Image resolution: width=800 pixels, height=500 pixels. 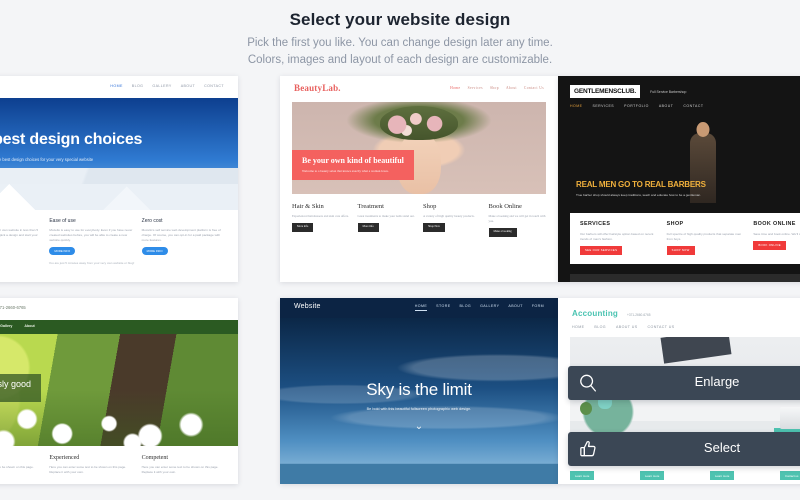 I want to click on template1-nav-home: HOME, so click(x=116, y=86).